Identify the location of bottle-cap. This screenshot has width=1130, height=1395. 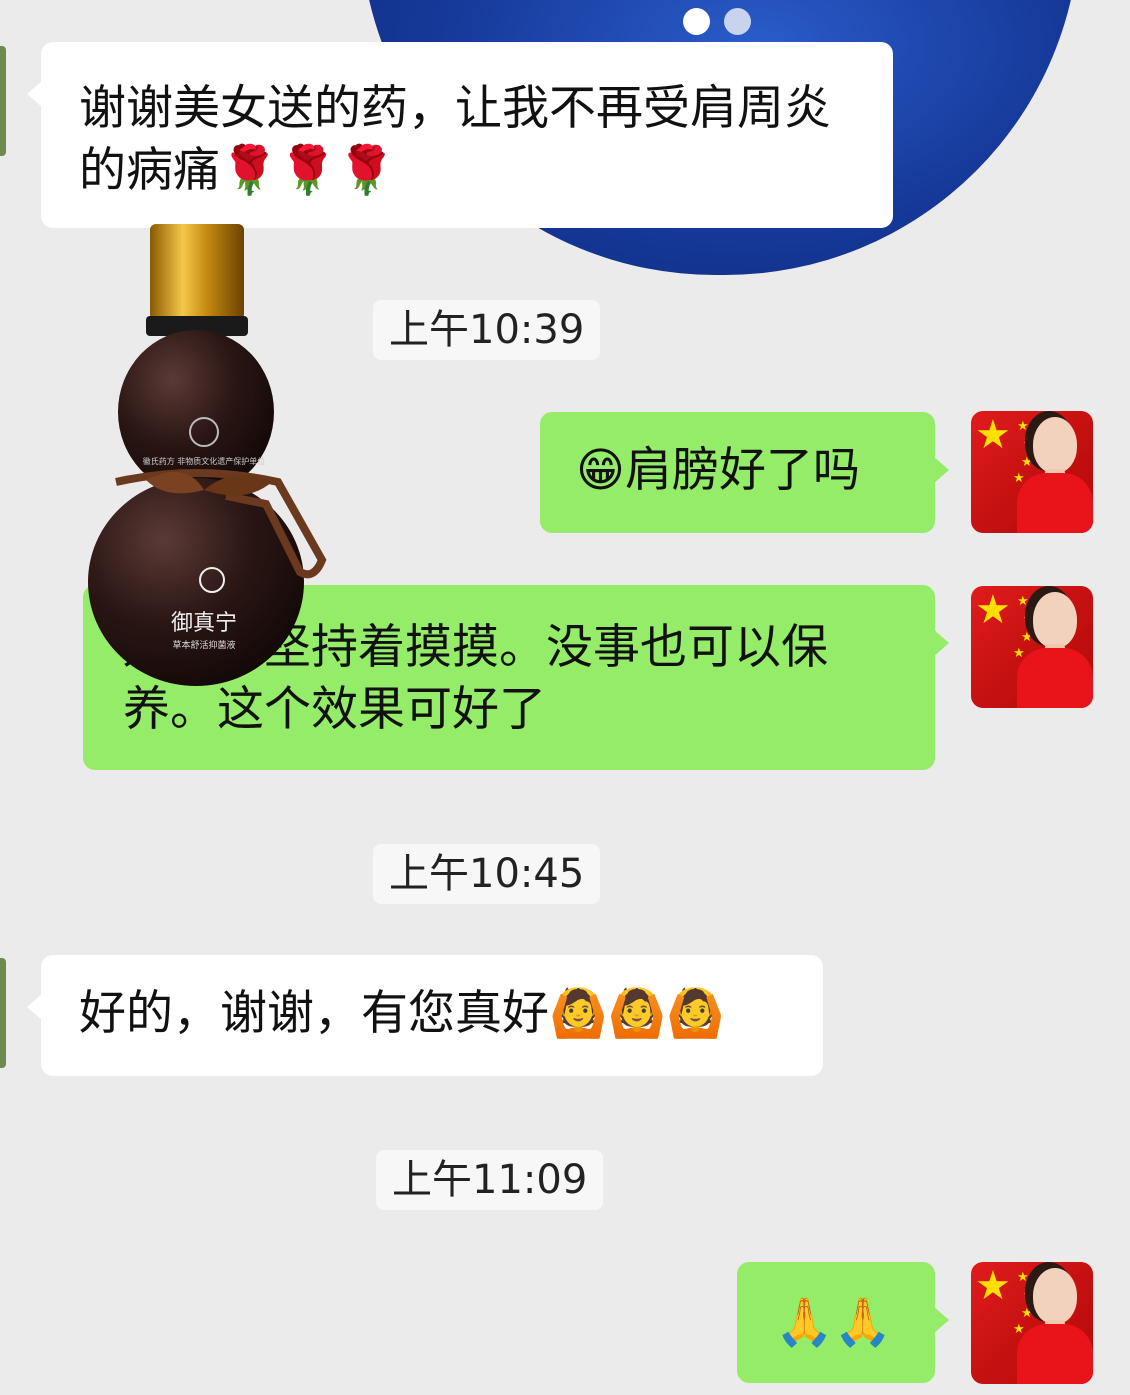
(197, 272).